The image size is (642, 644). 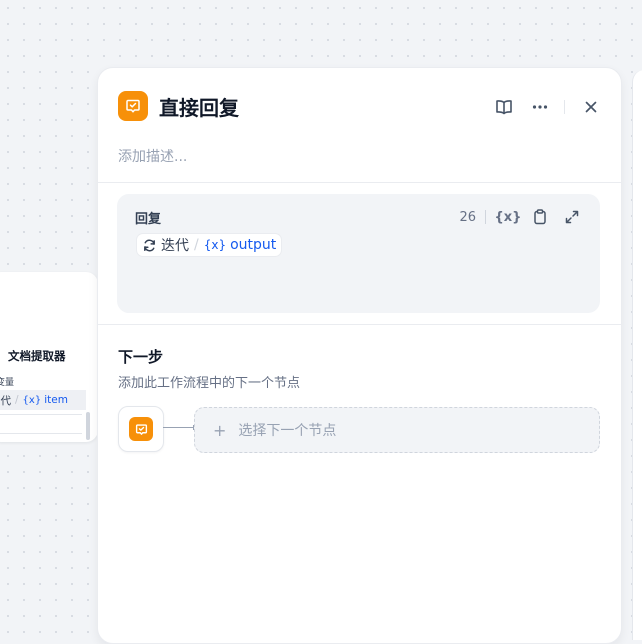 I want to click on background-var-parent: 迭代, so click(x=5, y=400).